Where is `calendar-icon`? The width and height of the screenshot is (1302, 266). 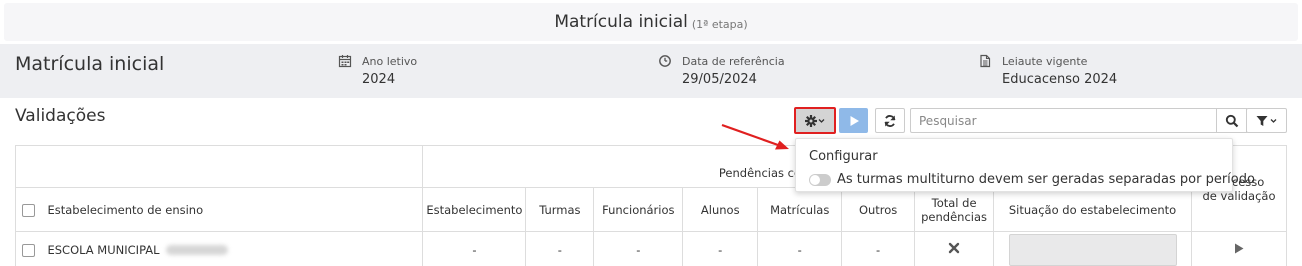
calendar-icon is located at coordinates (345, 61).